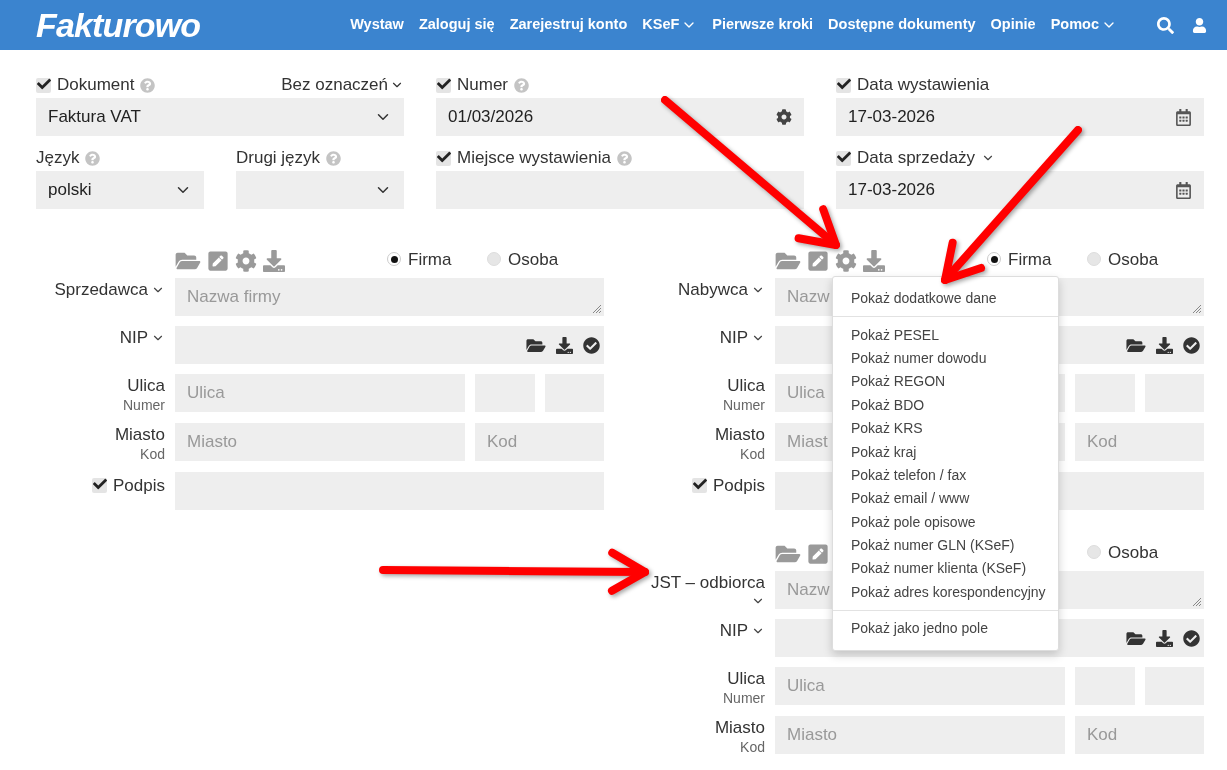  What do you see at coordinates (482, 85) in the screenshot?
I see `field-label: Numer` at bounding box center [482, 85].